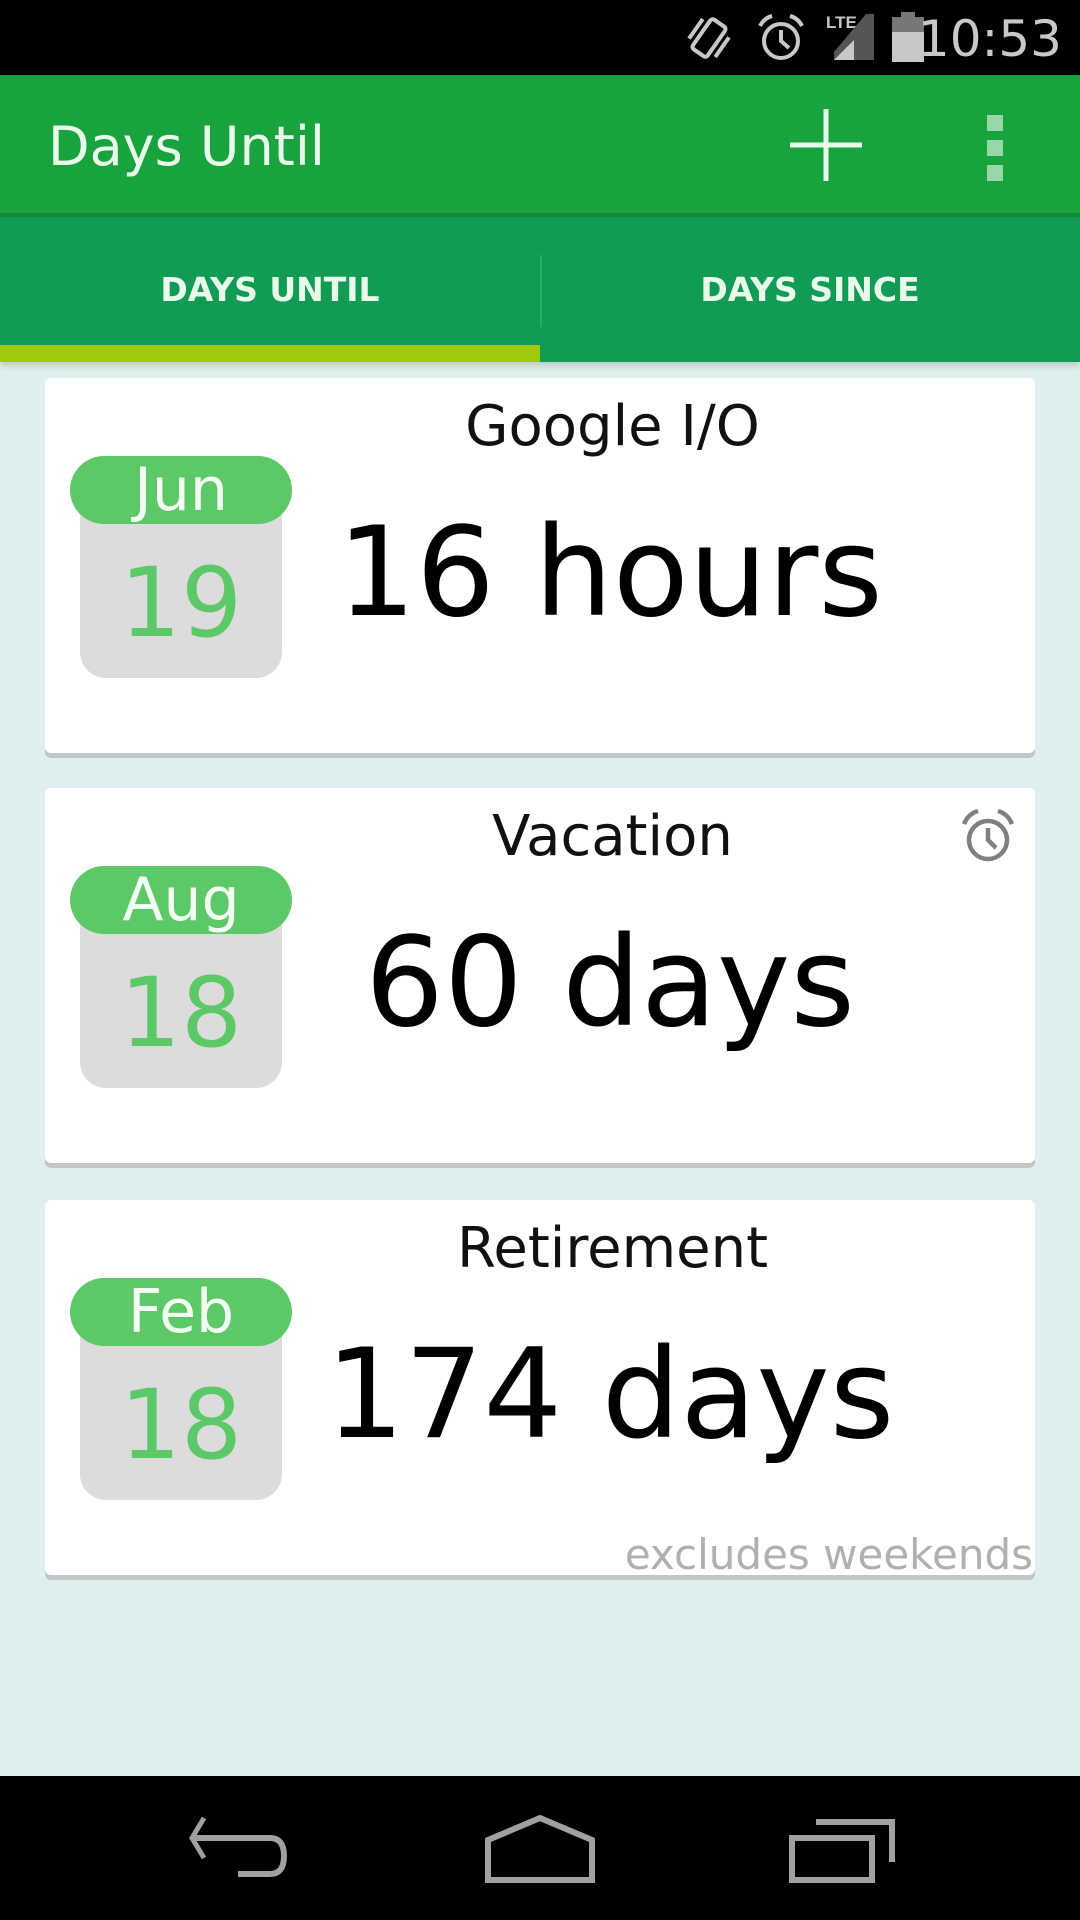  I want to click on navigation-bar, so click(540, 1848).